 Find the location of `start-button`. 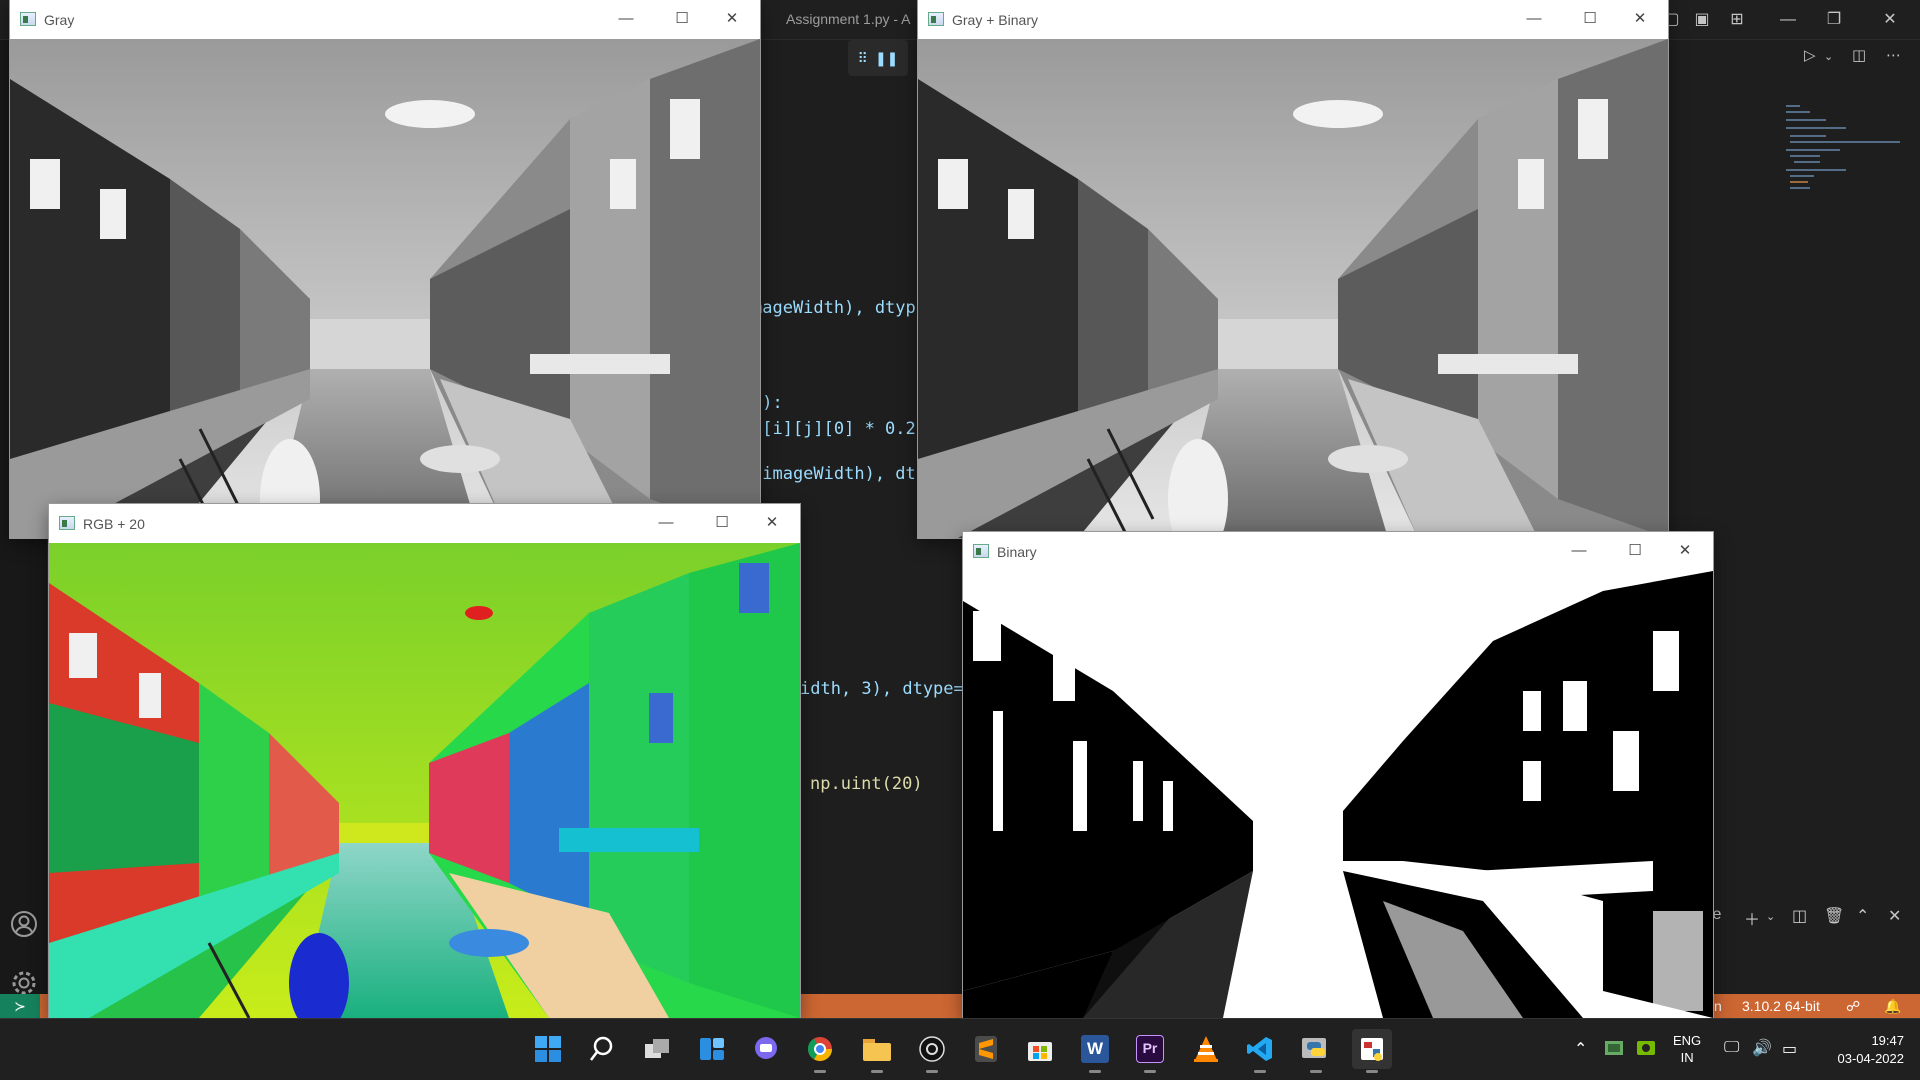

start-button is located at coordinates (548, 1049).